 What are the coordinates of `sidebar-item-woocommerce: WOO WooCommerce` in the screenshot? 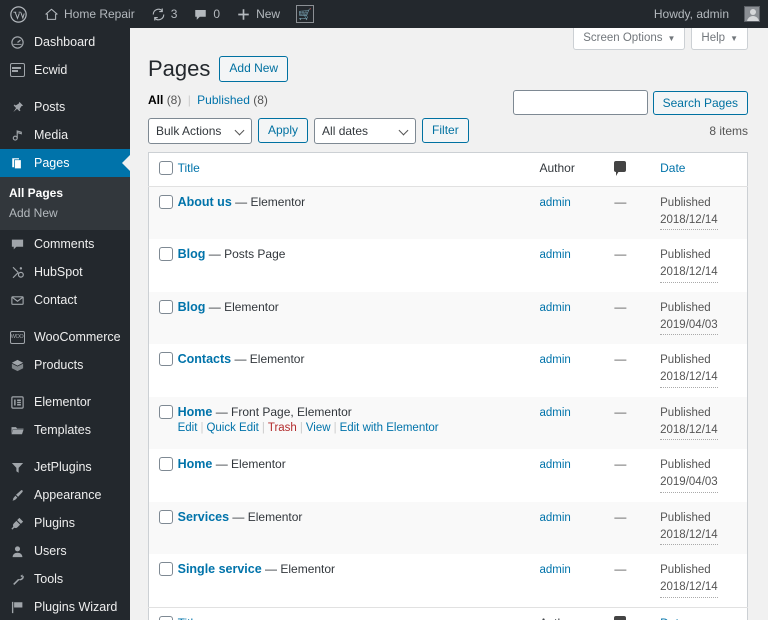 It's located at (65, 337).